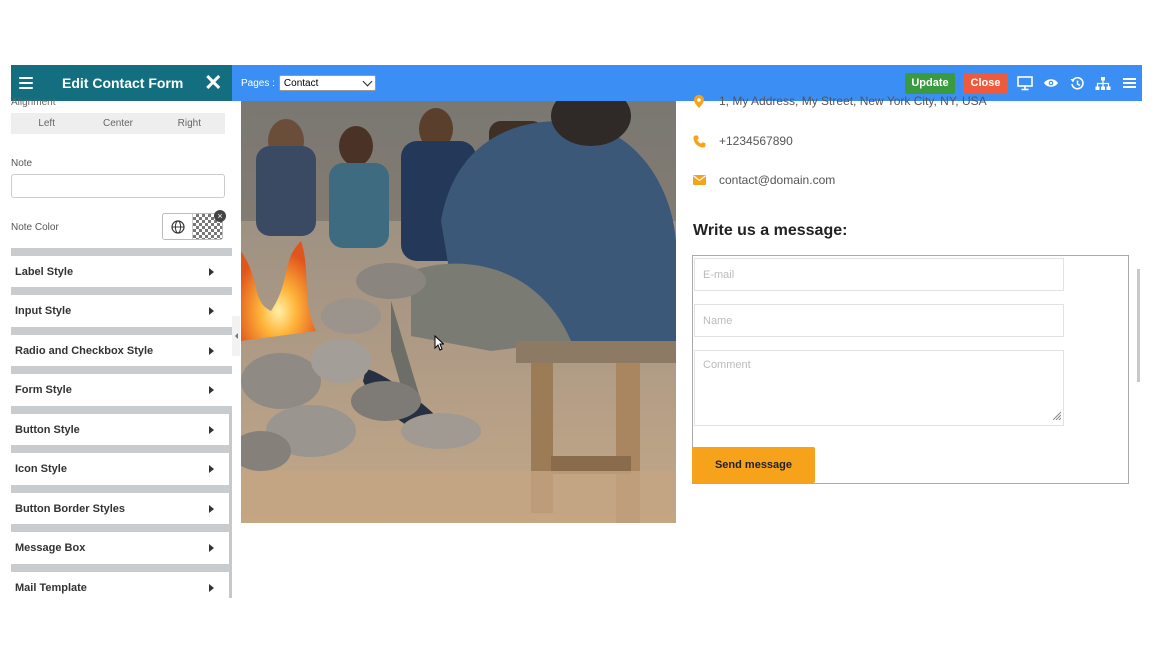 The width and height of the screenshot is (1152, 648). I want to click on alignment-button-group: Left Center Right, so click(118, 123).